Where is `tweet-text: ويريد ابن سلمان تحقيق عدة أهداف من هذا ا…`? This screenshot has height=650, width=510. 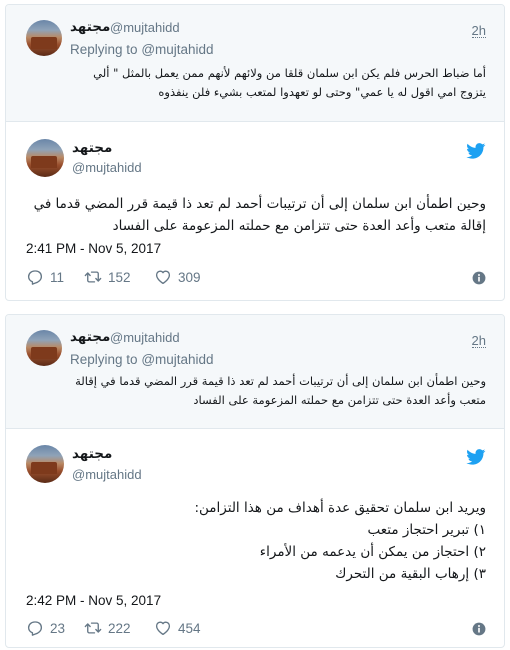 tweet-text: ويريد ابن سلمان تحقيق عدة أهداف من هذا ا… is located at coordinates (255, 541).